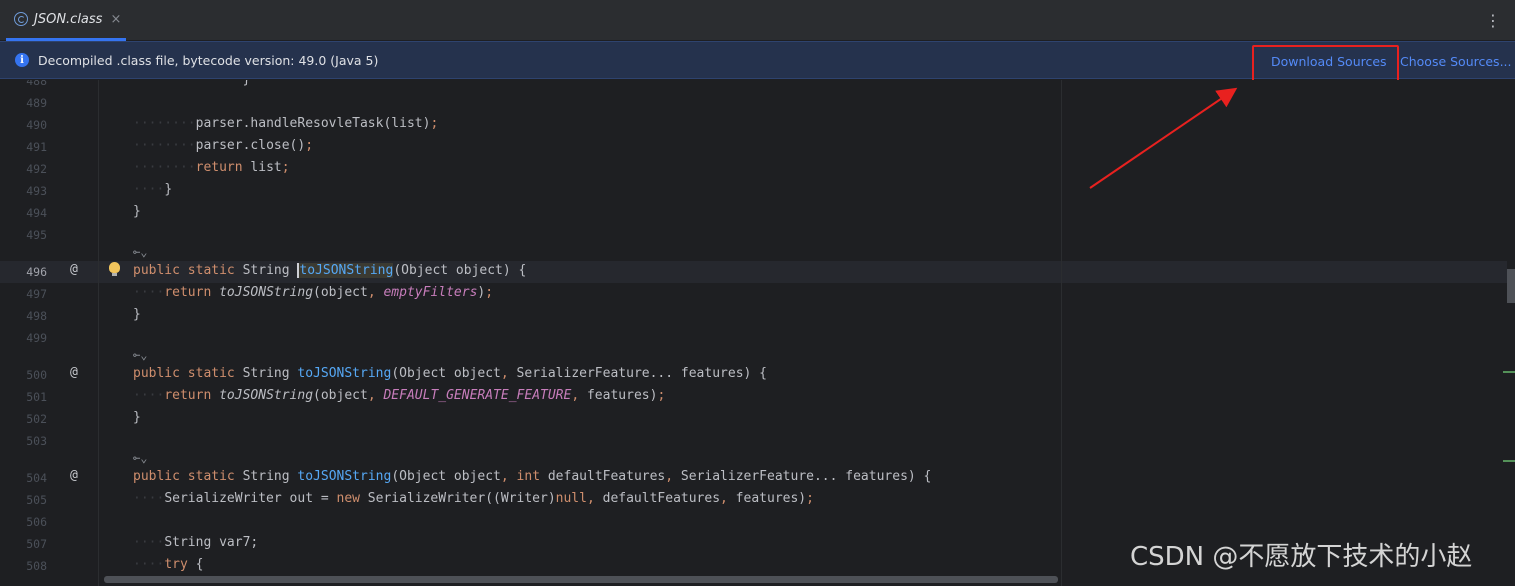 The image size is (1515, 586). I want to click on line-number: 497, so click(36, 294).